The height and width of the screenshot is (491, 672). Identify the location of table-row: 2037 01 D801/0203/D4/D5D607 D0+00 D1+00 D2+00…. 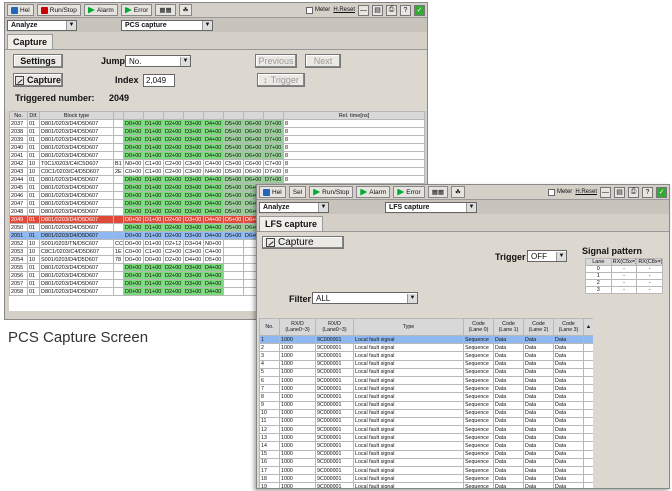
(217, 123).